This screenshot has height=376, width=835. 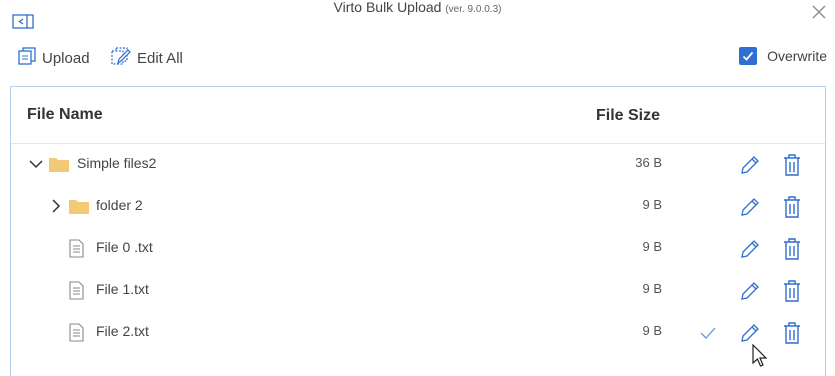 What do you see at coordinates (124, 247) in the screenshot?
I see `file-name: File 0 .txt` at bounding box center [124, 247].